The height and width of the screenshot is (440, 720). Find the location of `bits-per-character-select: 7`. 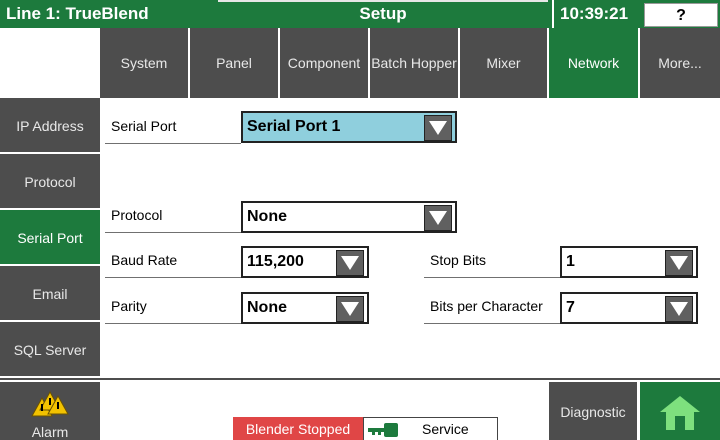

bits-per-character-select: 7 is located at coordinates (629, 308).